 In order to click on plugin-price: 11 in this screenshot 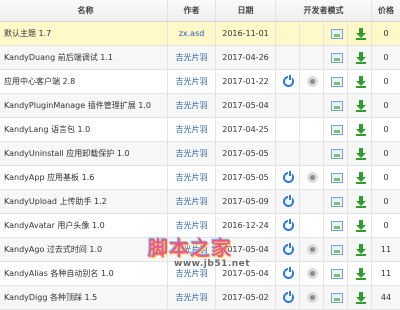, I will do `click(386, 249)`.